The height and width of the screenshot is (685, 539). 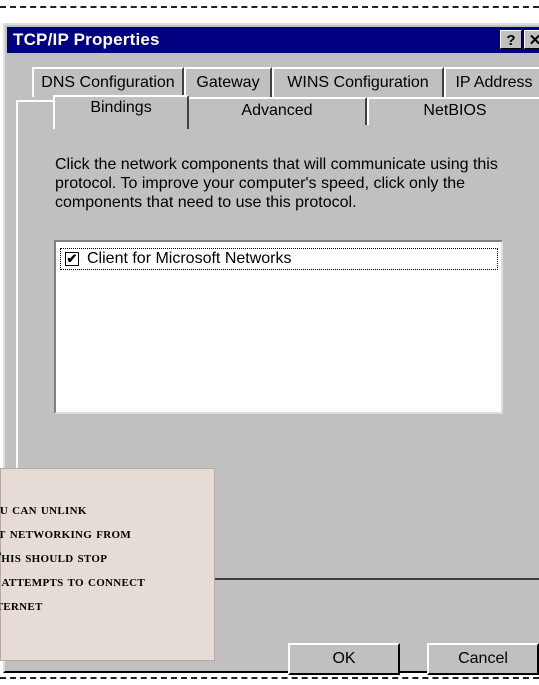 What do you see at coordinates (511, 39) in the screenshot?
I see `help-button: ?` at bounding box center [511, 39].